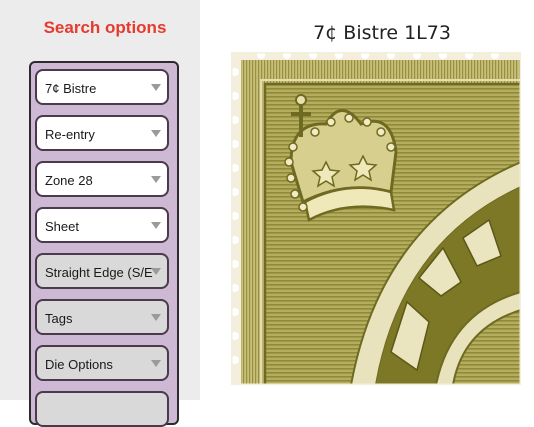  I want to click on variety-select: Re-entry, so click(102, 133).